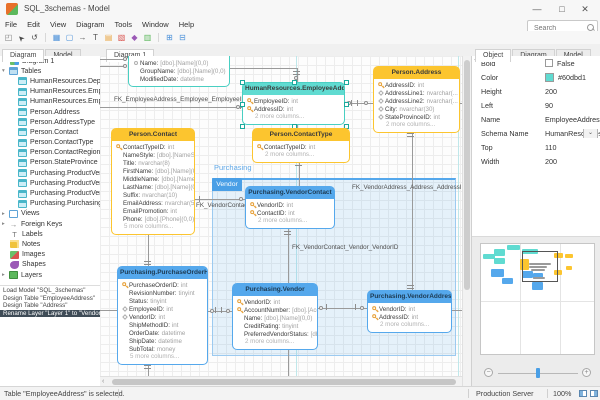 This screenshot has width=600, height=400. What do you see at coordinates (594, 393) in the screenshot?
I see `toggle-right-panel-icon` at bounding box center [594, 393].